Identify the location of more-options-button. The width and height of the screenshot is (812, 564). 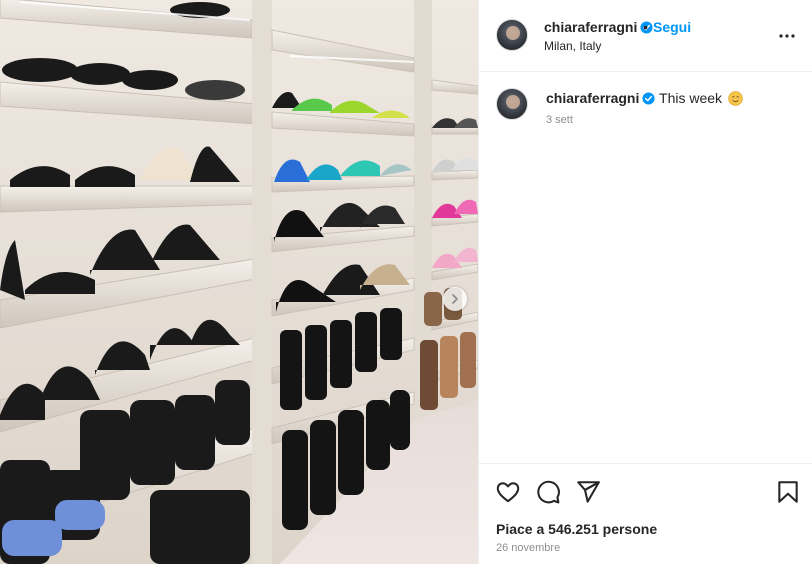
(787, 36).